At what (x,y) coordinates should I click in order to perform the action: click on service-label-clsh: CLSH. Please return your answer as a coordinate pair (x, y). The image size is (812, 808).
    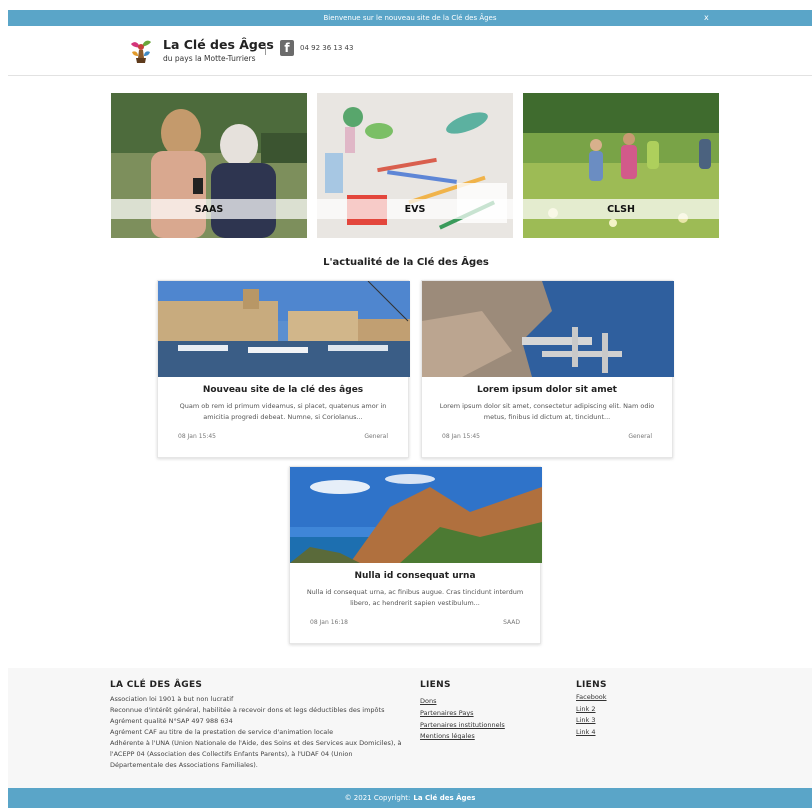
    Looking at the image, I should click on (621, 209).